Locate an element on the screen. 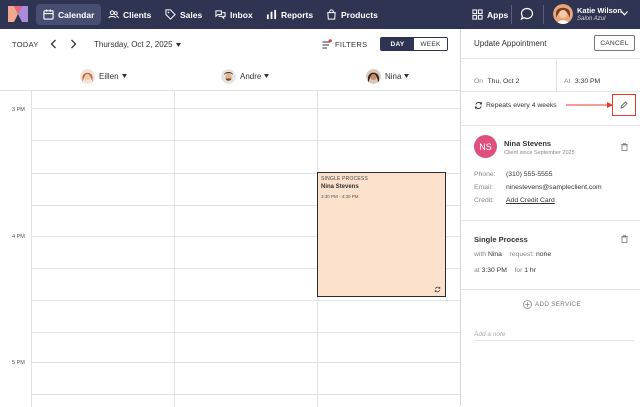  grid-icon is located at coordinates (477, 14).